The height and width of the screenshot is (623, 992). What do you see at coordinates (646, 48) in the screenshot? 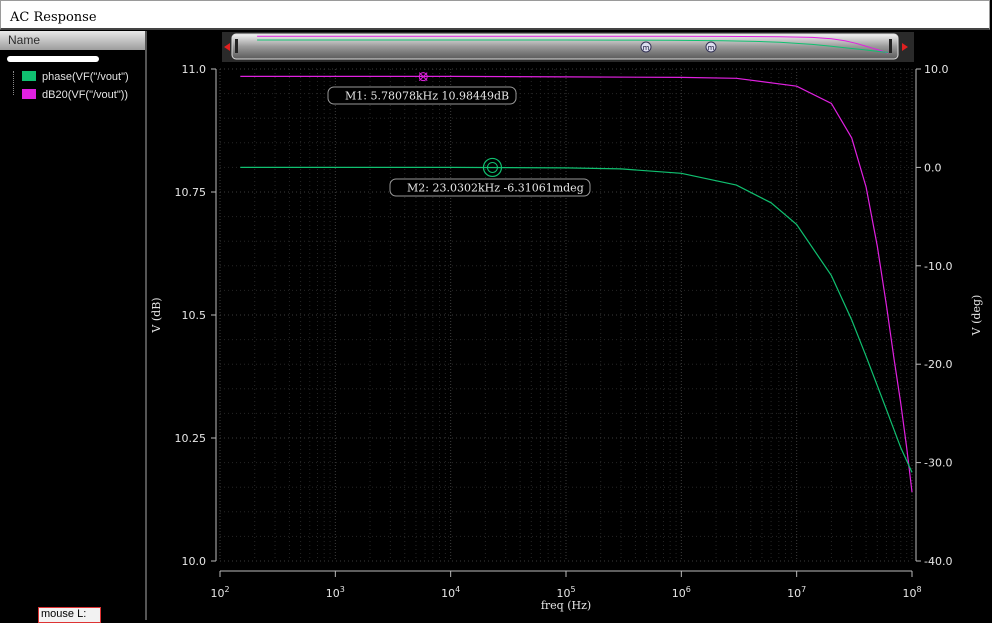
I see `overview-marker-m1-glyph: m` at bounding box center [646, 48].